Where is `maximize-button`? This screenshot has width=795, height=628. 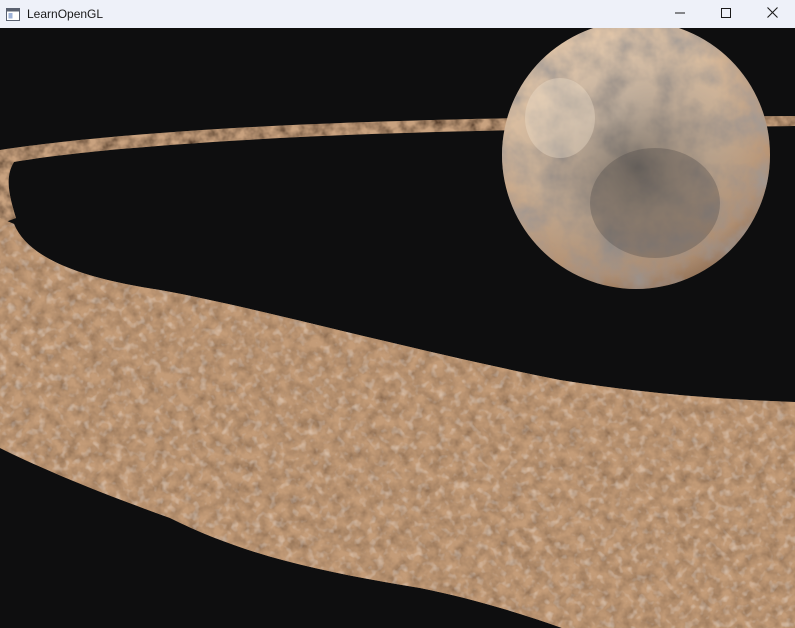 maximize-button is located at coordinates (726, 14).